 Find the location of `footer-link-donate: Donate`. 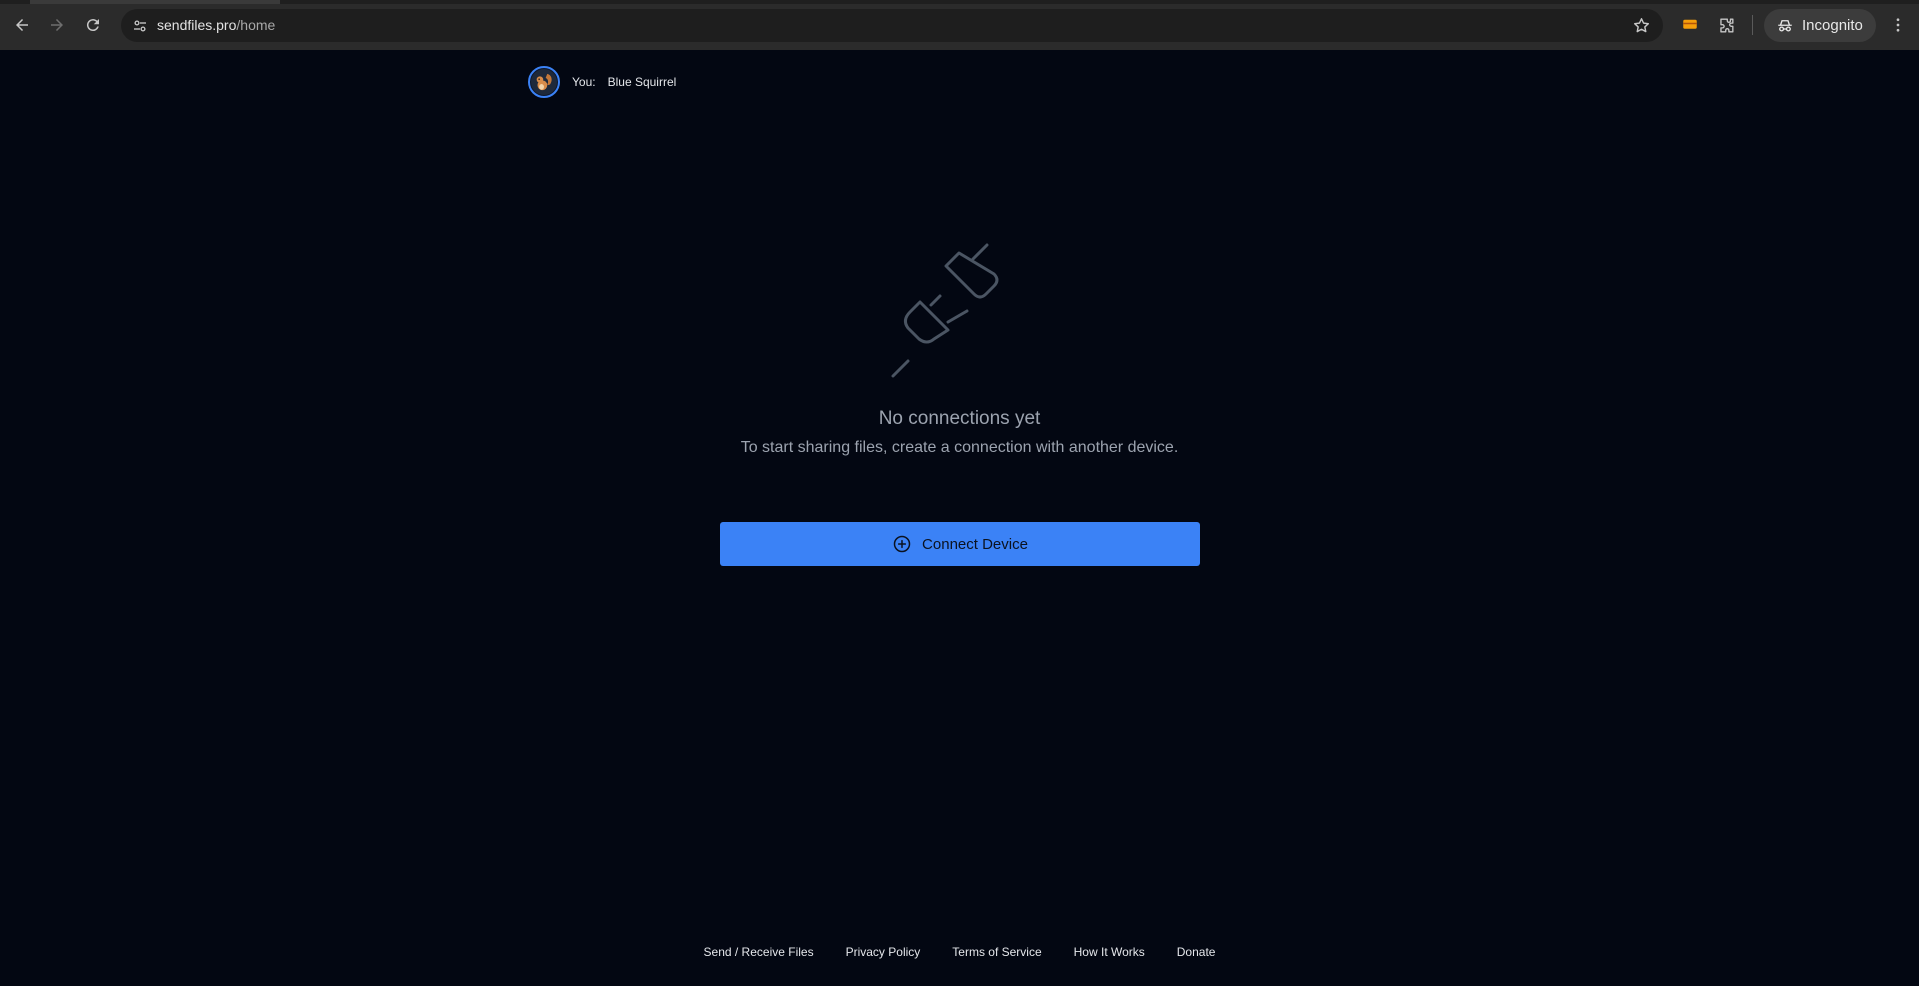

footer-link-donate: Donate is located at coordinates (1196, 952).